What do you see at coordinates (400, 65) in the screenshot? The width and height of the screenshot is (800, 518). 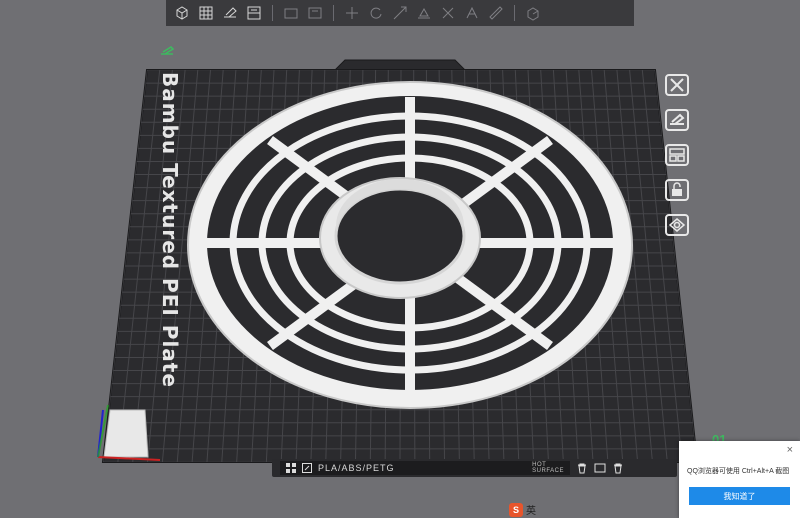 I see `plate-handle` at bounding box center [400, 65].